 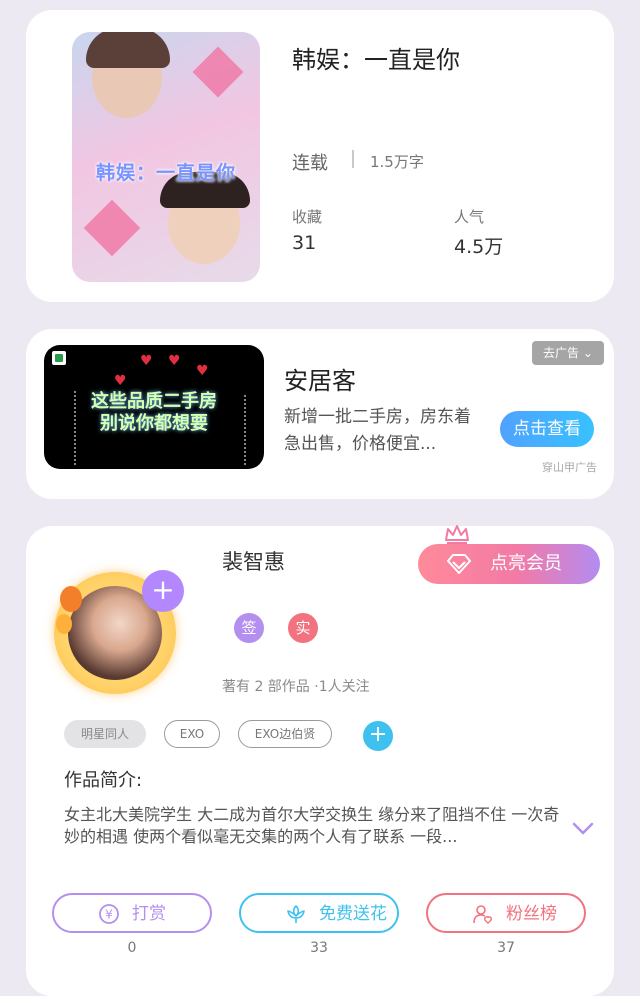 What do you see at coordinates (303, 628) in the screenshot?
I see `verified-badge: 实` at bounding box center [303, 628].